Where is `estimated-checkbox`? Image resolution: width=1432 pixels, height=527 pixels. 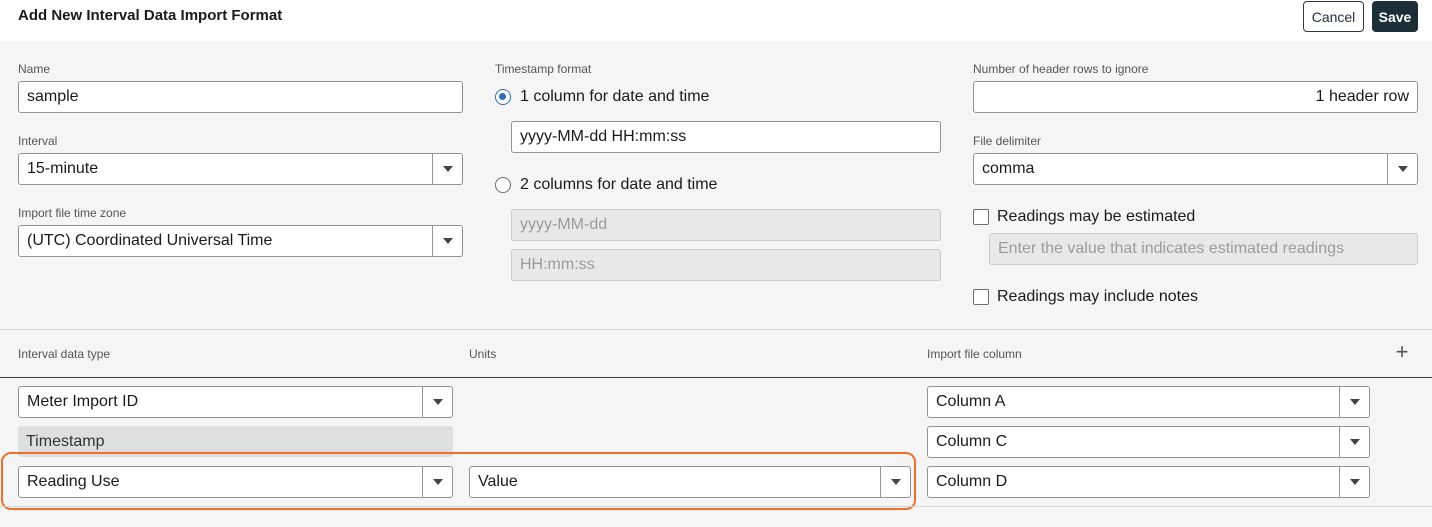
estimated-checkbox is located at coordinates (981, 217).